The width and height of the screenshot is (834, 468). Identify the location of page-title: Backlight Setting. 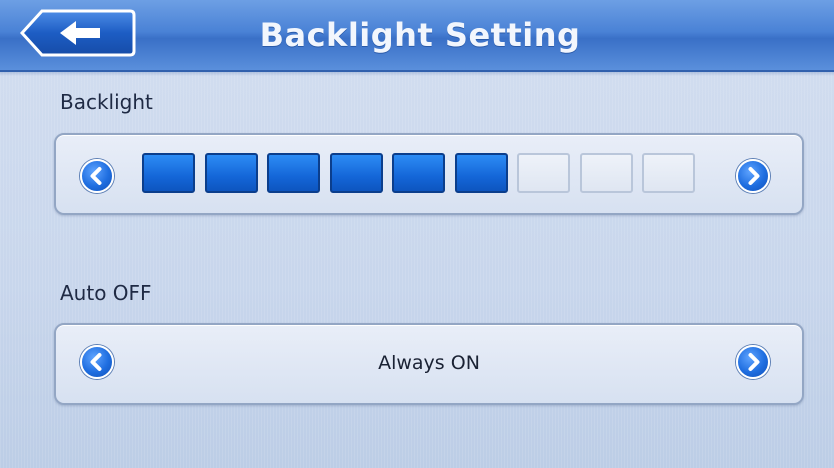
(420, 35).